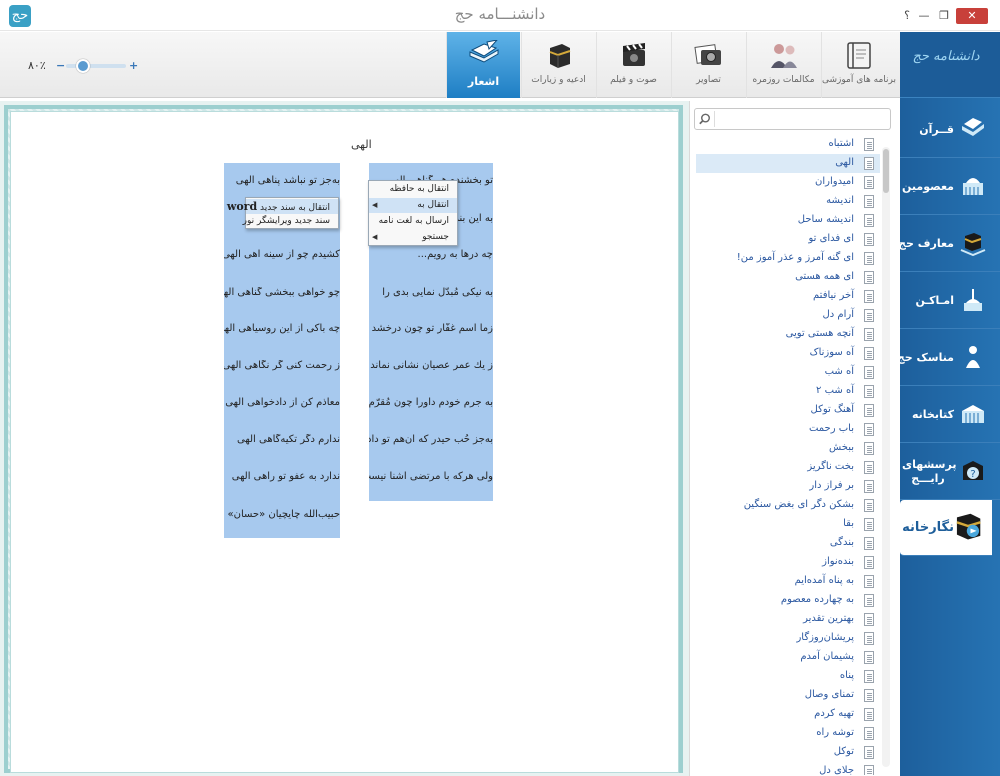  What do you see at coordinates (924, 16) in the screenshot?
I see `minimize-button: —` at bounding box center [924, 16].